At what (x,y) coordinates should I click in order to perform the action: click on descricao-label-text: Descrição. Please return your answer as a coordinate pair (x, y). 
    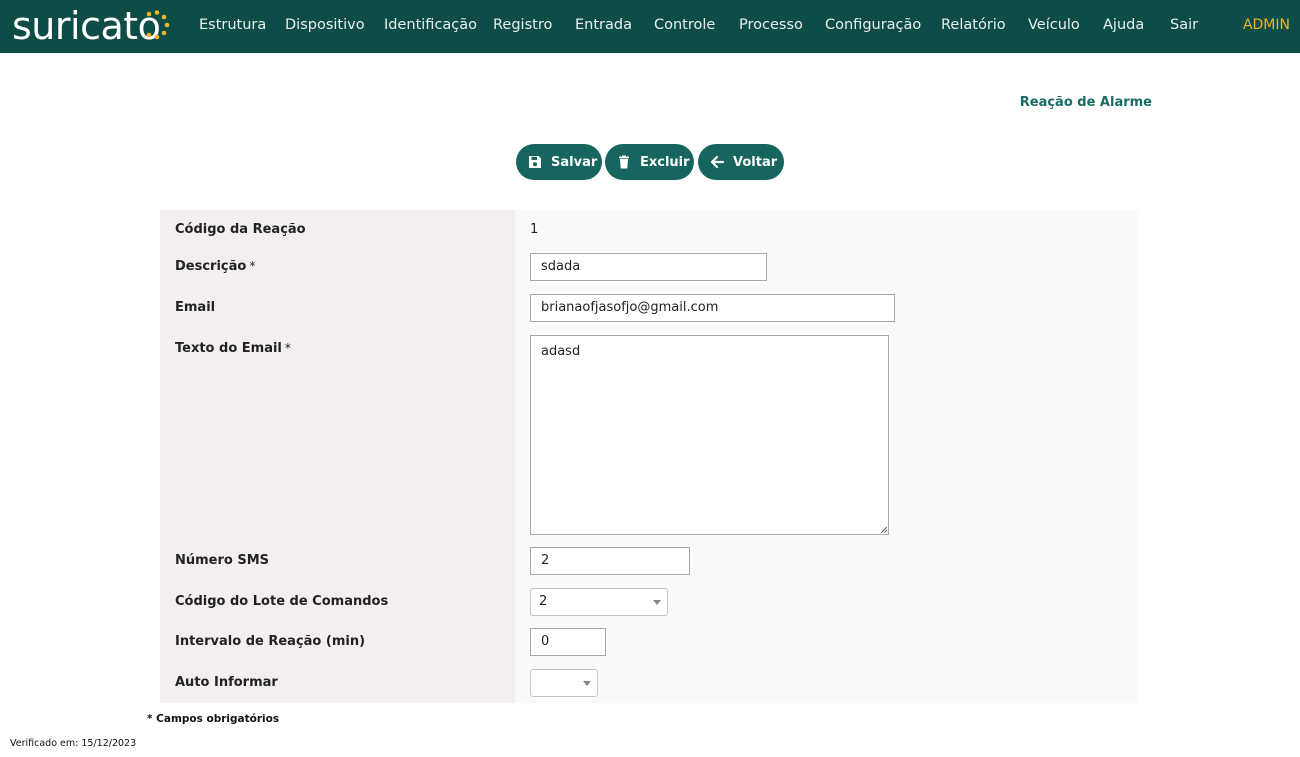
    Looking at the image, I should click on (211, 266).